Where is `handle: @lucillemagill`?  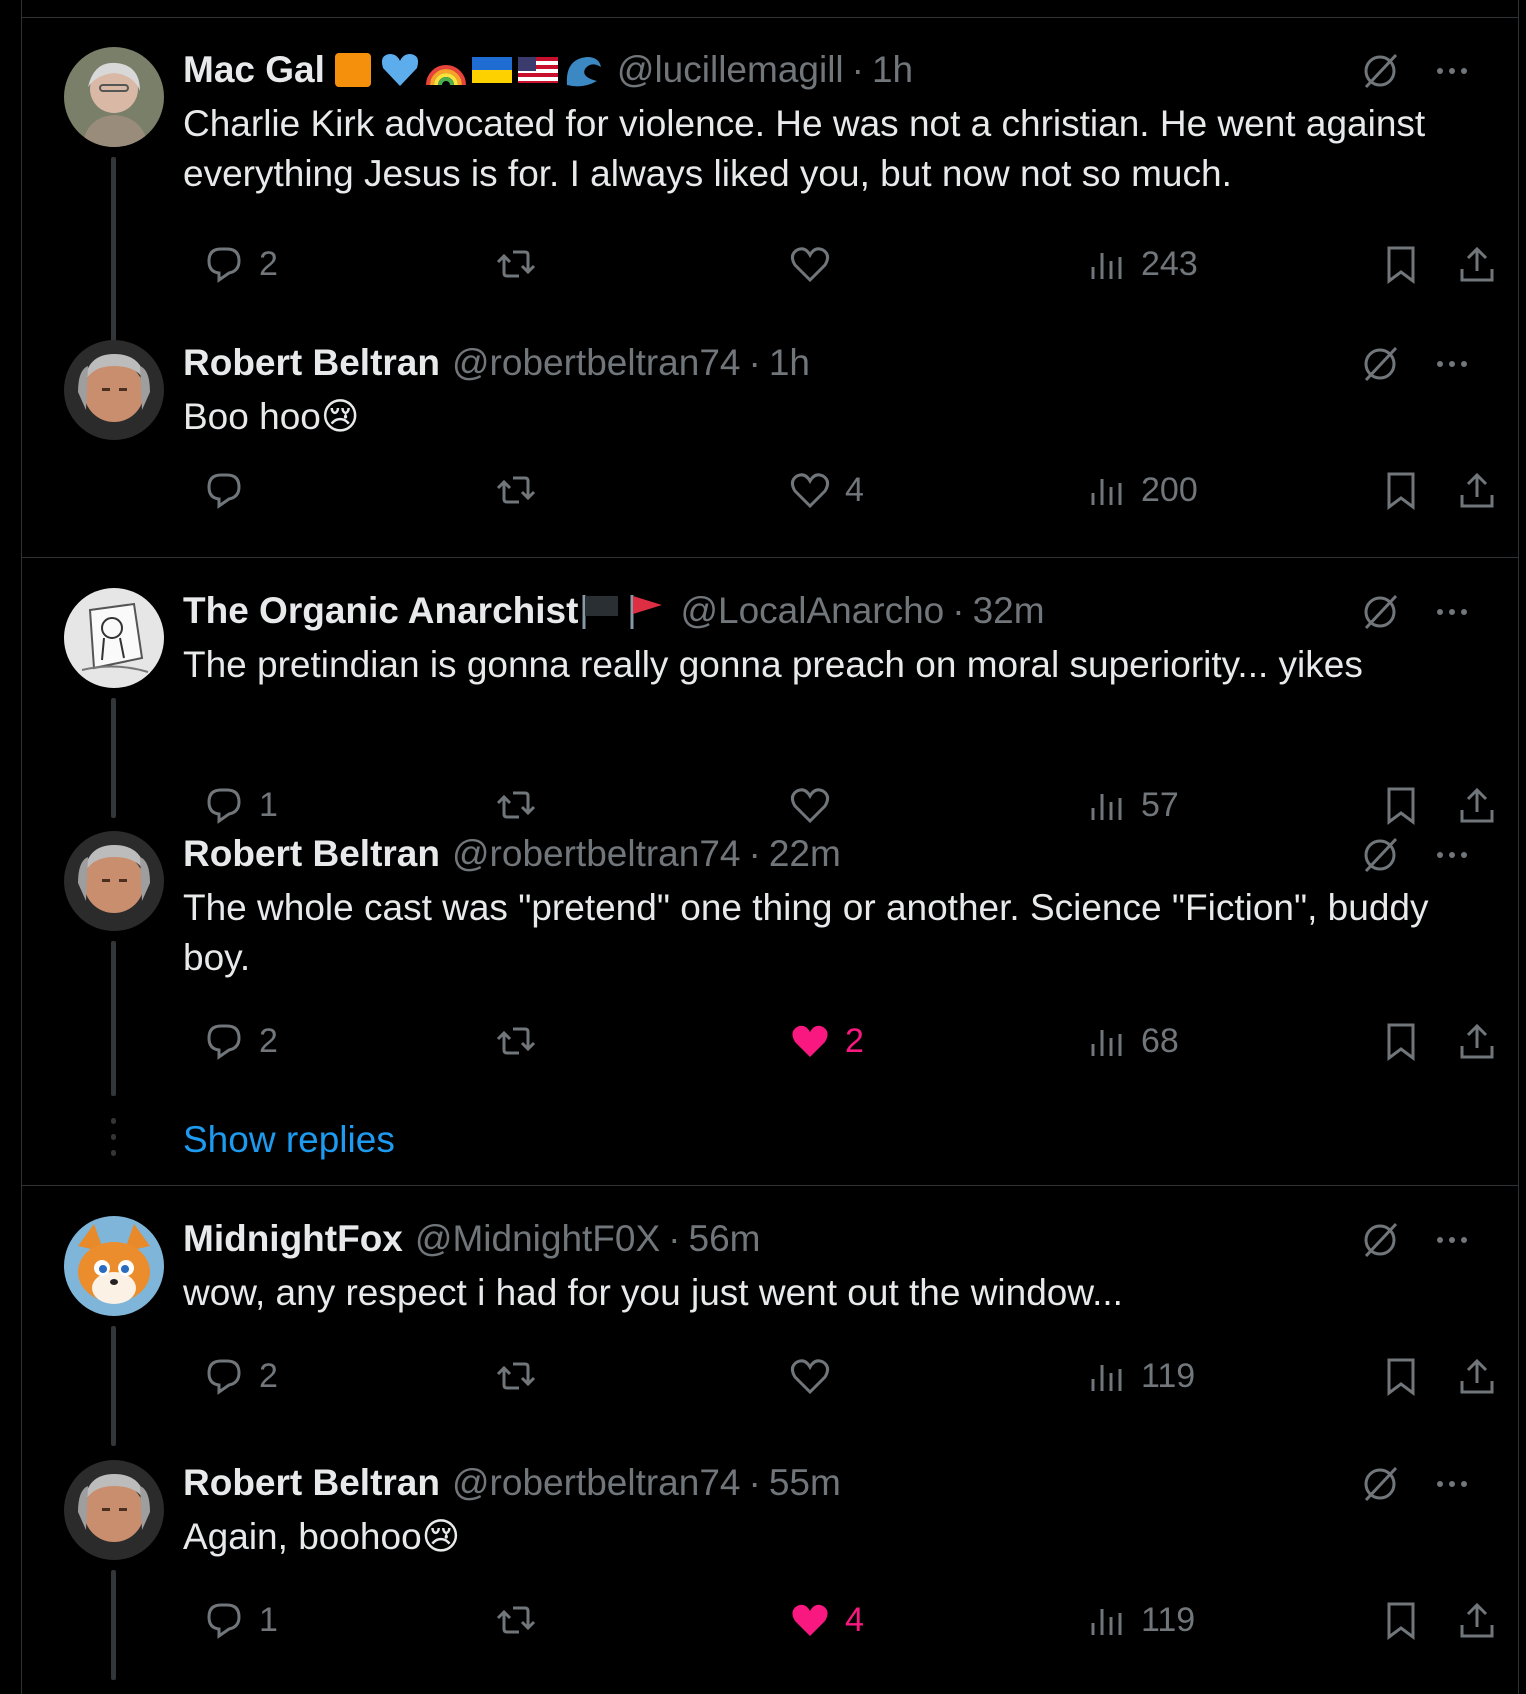
handle: @lucillemagill is located at coordinates (730, 70).